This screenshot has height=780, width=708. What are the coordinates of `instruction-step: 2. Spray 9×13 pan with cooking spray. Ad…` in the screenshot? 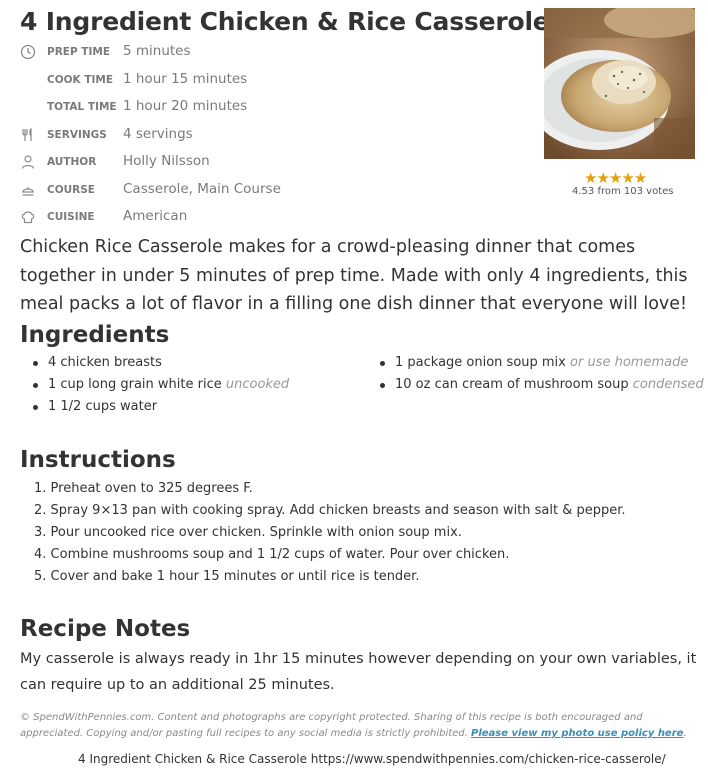 It's located at (330, 510).